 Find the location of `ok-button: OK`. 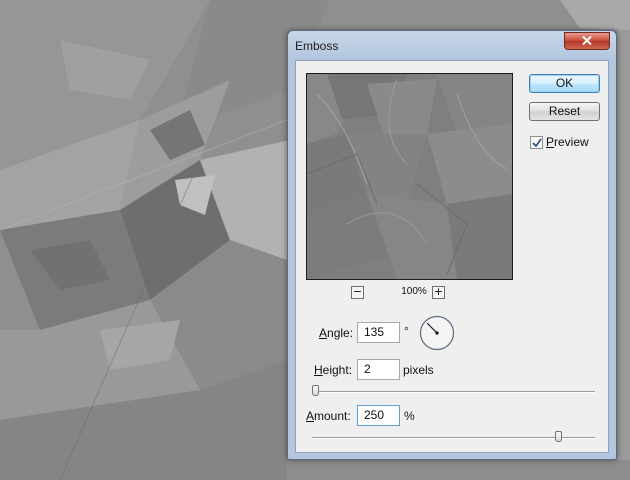

ok-button: OK is located at coordinates (564, 83).